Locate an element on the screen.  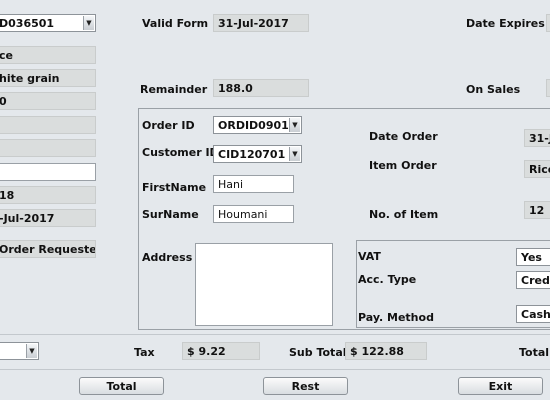
order-id-value: ORDID09011 is located at coordinates (257, 125).